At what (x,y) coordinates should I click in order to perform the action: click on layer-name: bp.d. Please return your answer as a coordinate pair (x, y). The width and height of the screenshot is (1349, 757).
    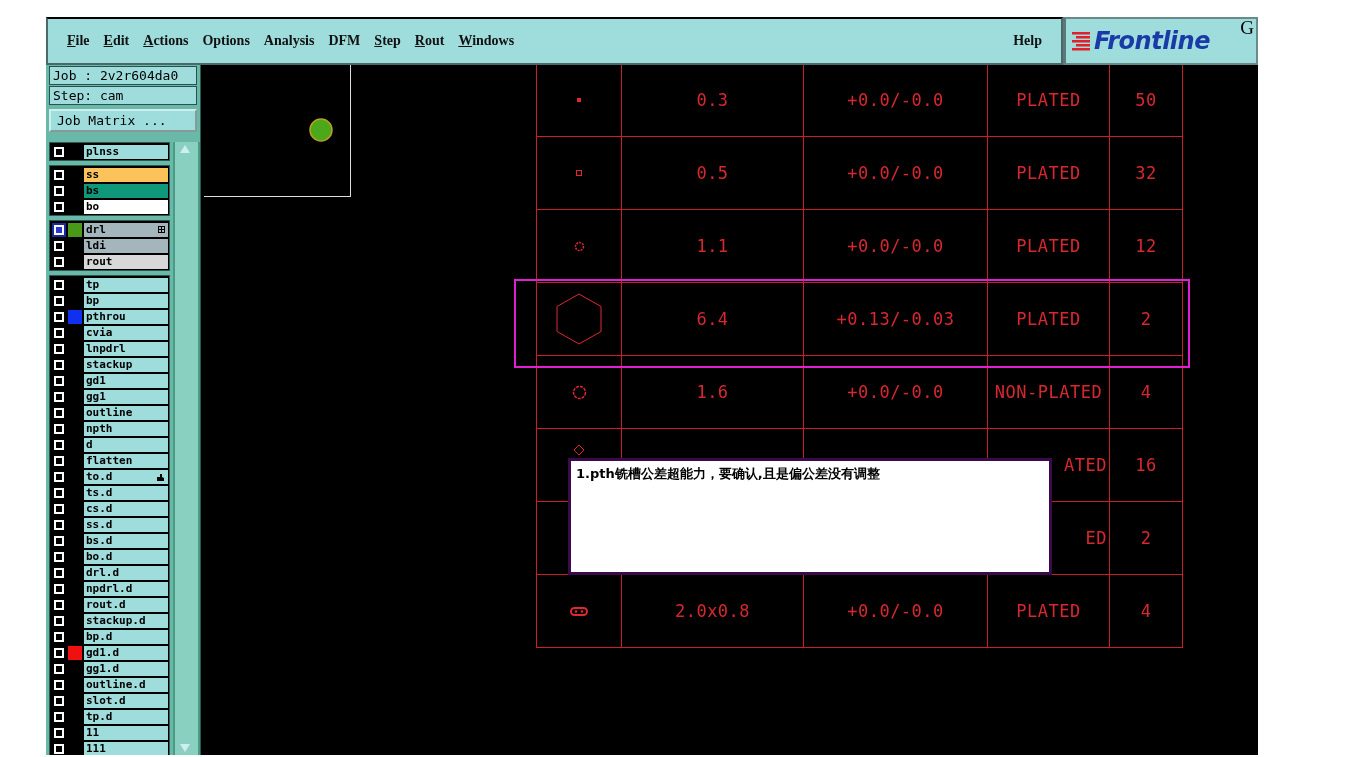
    Looking at the image, I should click on (126, 637).